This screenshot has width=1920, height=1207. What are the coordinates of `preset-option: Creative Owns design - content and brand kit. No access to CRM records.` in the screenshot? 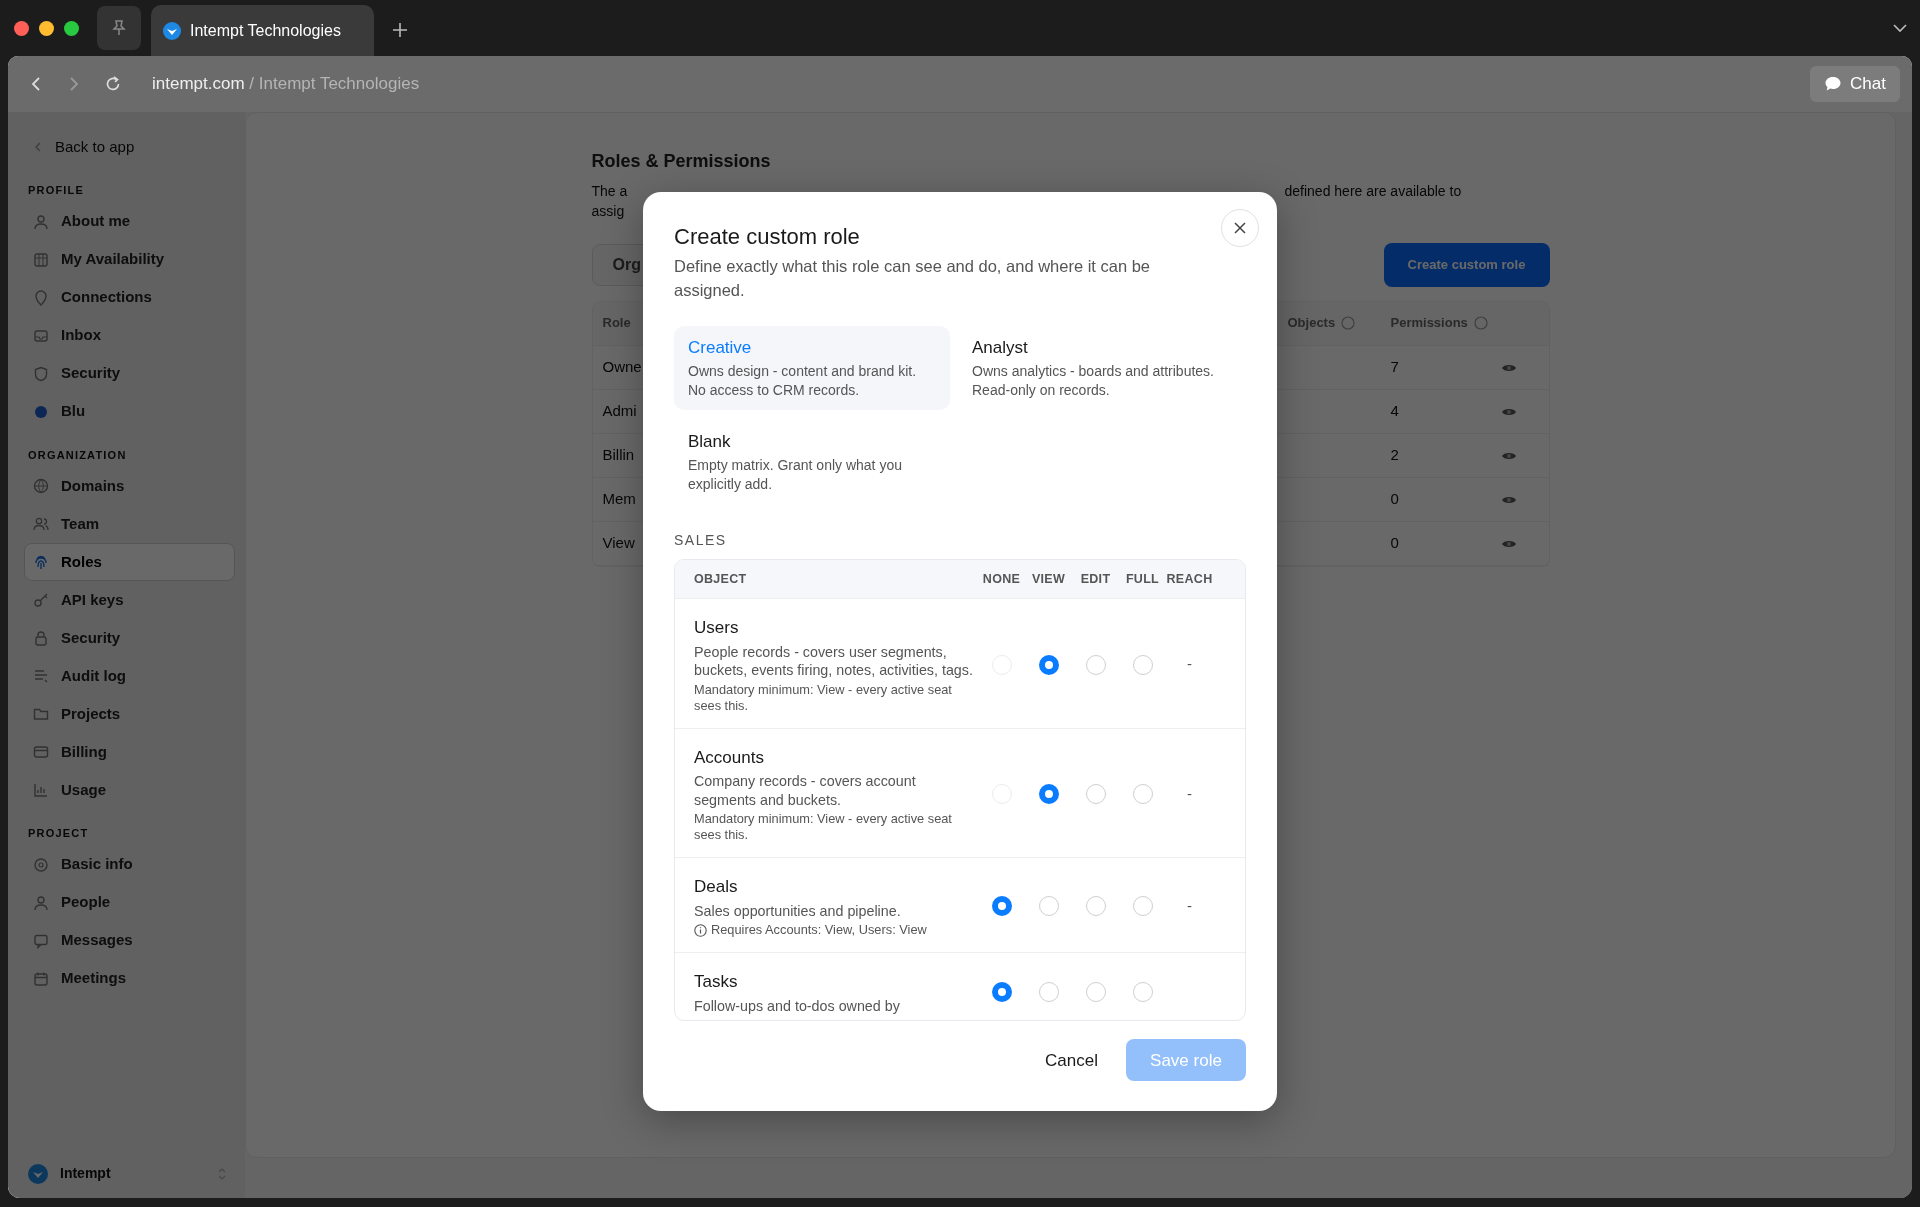 It's located at (812, 368).